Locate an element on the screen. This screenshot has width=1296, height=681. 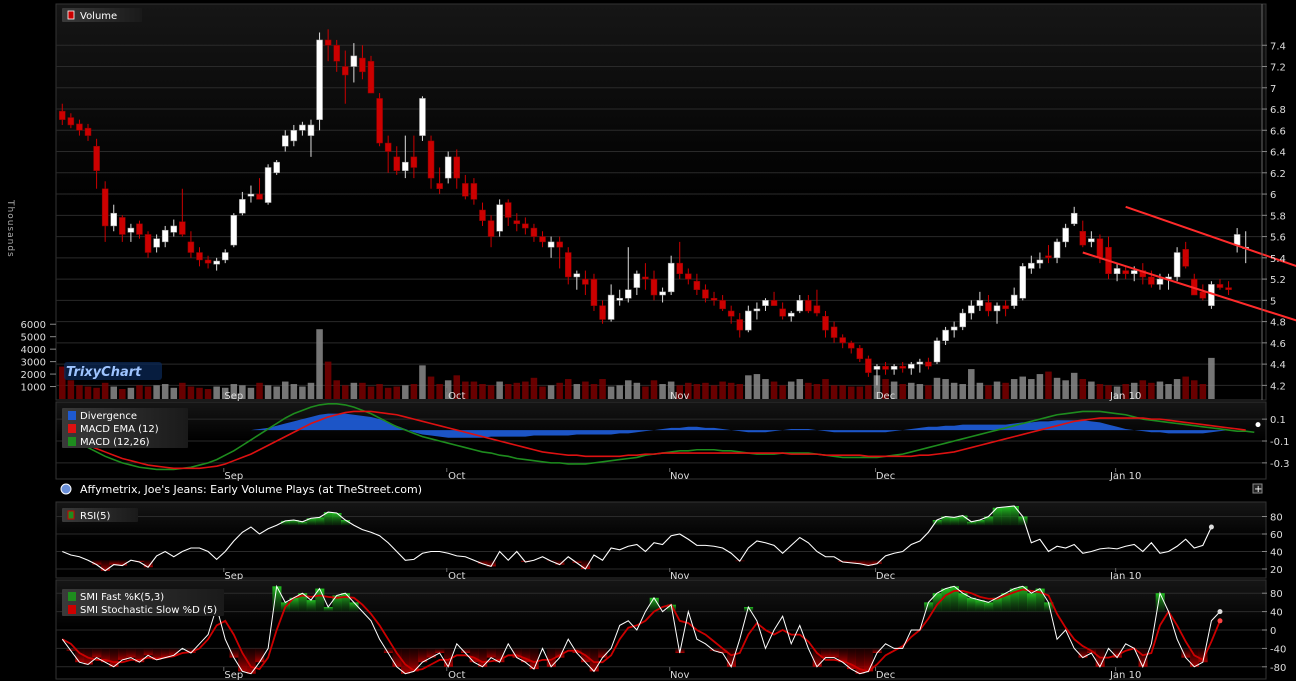
smi-y-tick-label: -80 is located at coordinates (1278, 668).